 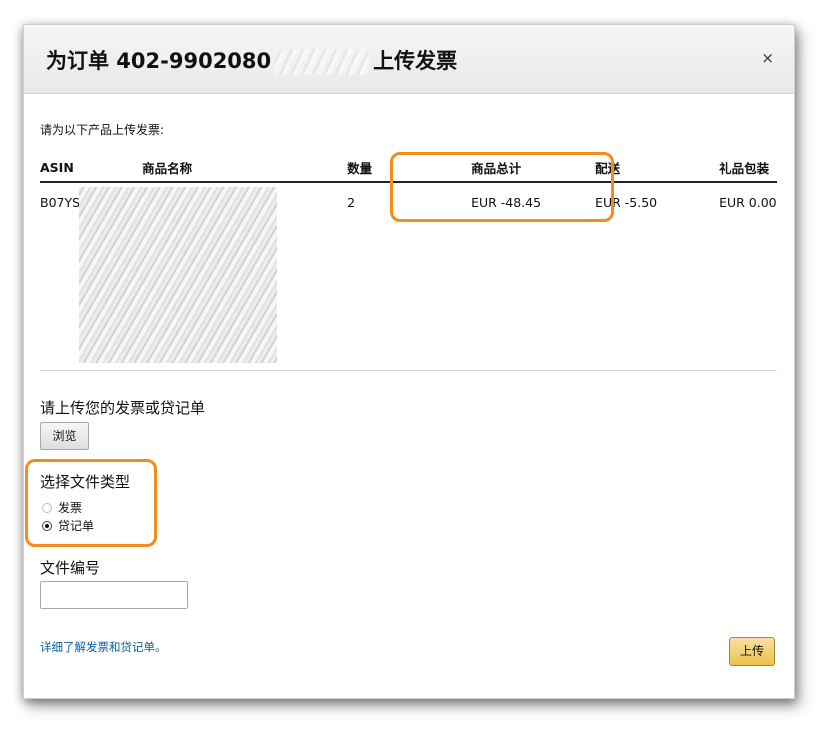 I want to click on file-type-label: 选择文件类型, so click(x=85, y=482).